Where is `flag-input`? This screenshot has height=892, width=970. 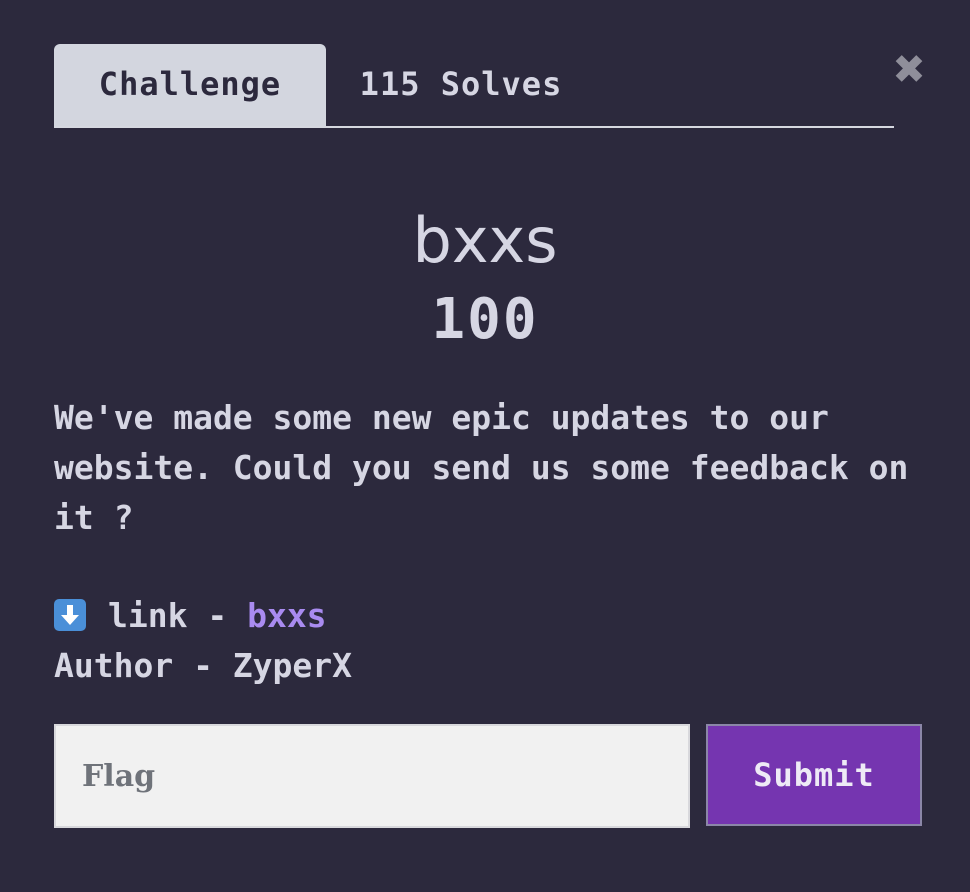 flag-input is located at coordinates (372, 776).